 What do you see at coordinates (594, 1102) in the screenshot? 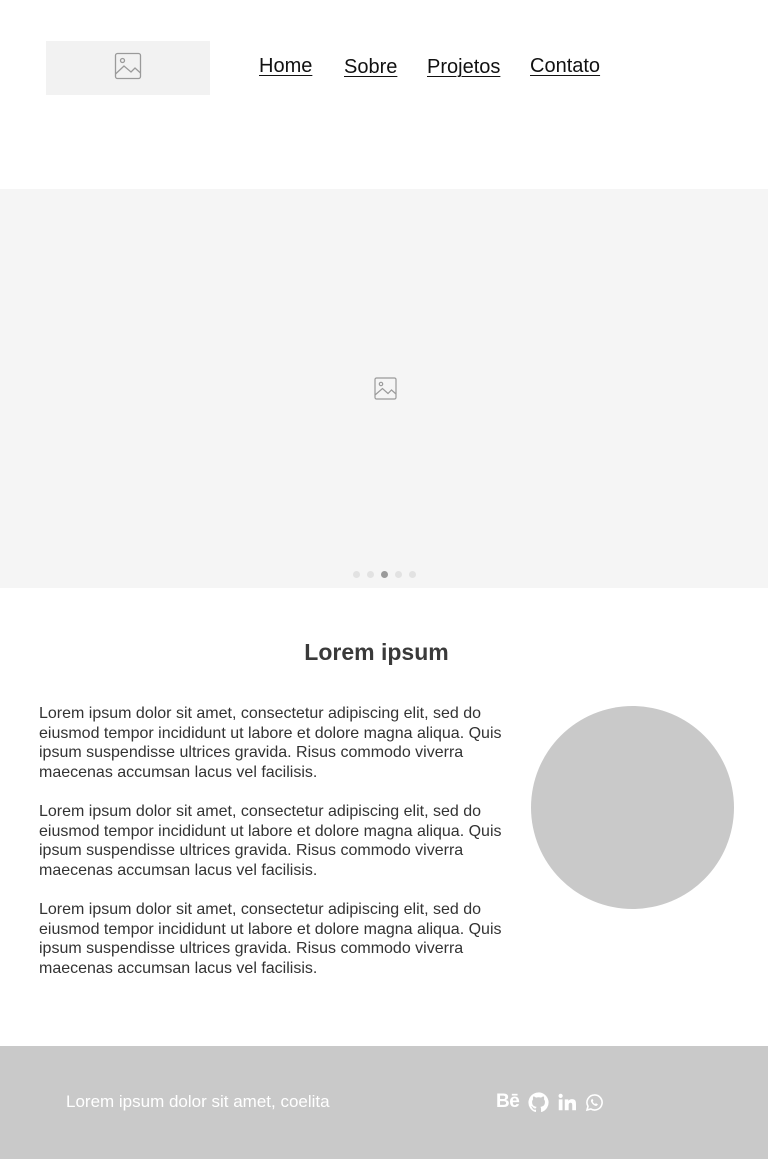
I see `whatsapp-icon` at bounding box center [594, 1102].